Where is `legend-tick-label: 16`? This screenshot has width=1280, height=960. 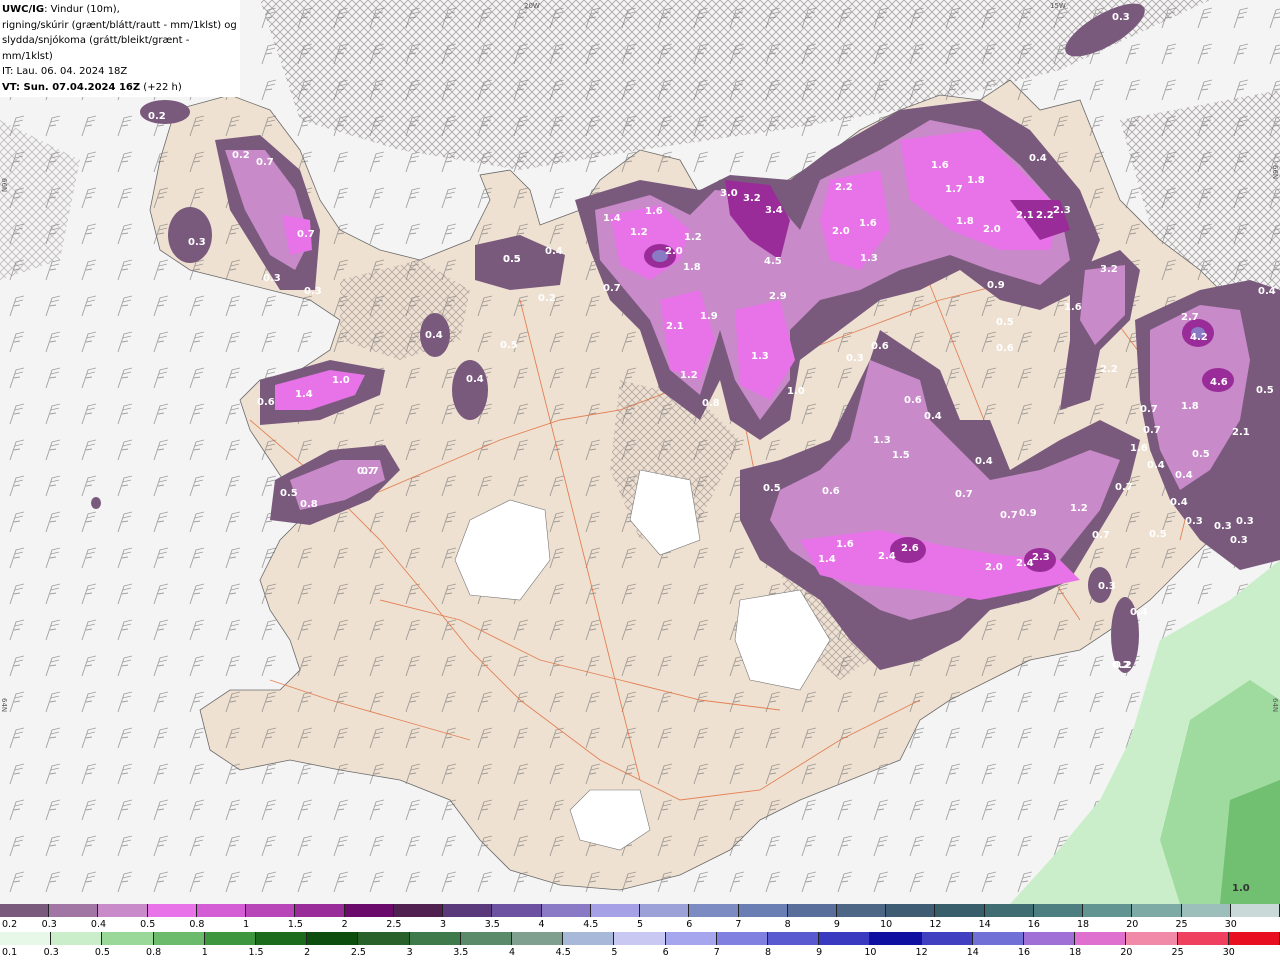
legend-tick-label: 16 is located at coordinates (1024, 952).